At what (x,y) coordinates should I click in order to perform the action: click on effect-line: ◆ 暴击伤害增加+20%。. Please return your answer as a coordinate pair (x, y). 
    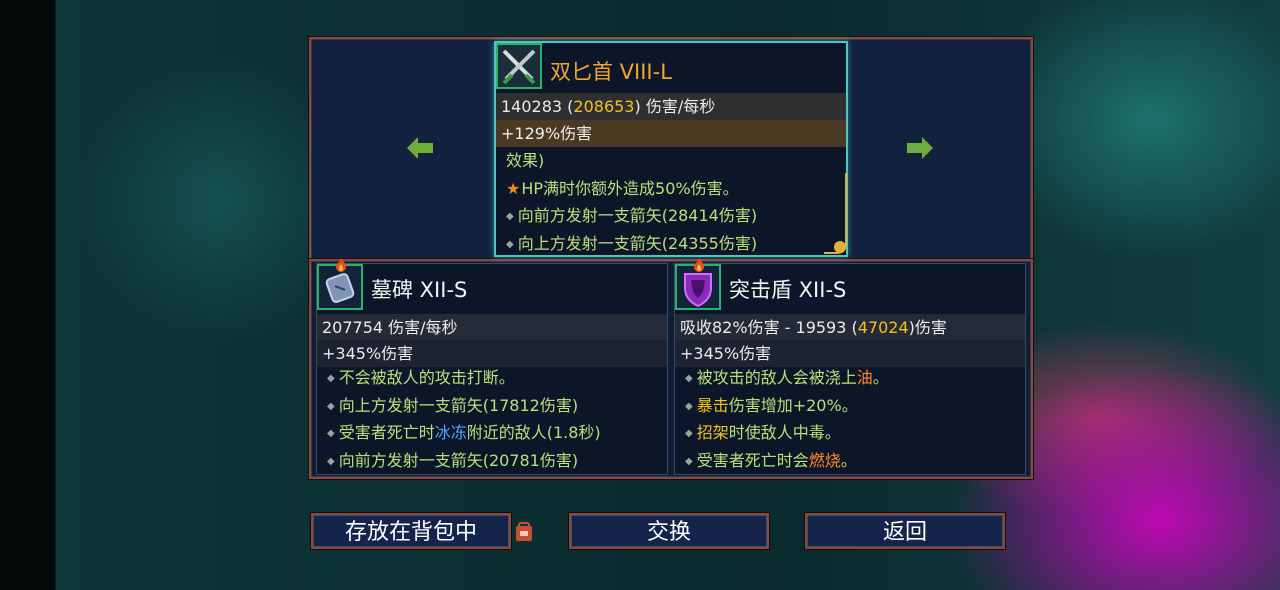
    Looking at the image, I should click on (771, 405).